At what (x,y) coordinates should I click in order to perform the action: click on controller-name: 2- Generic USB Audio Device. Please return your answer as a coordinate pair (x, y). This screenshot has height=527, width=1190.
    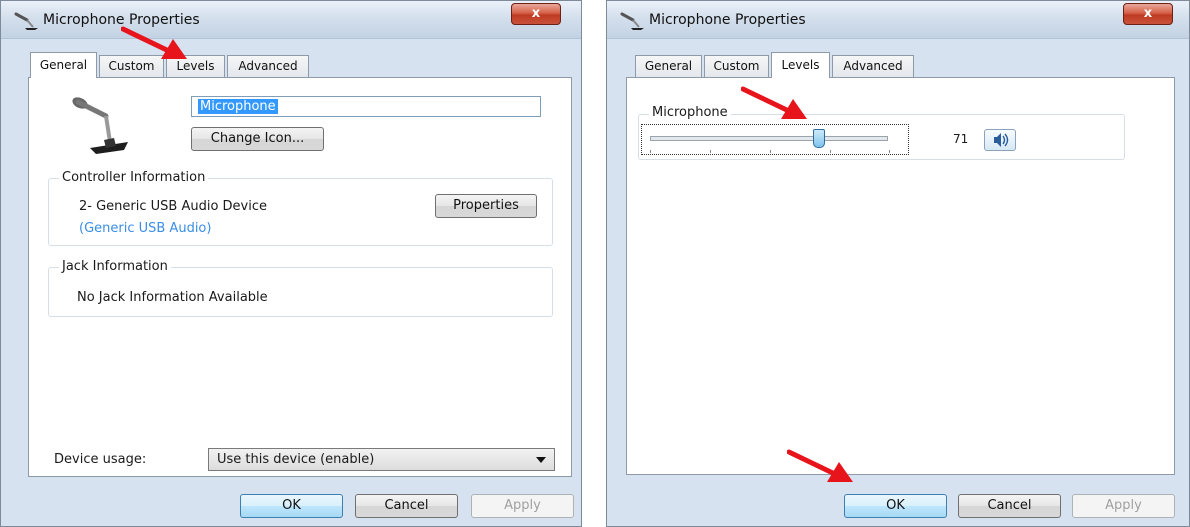
    Looking at the image, I should click on (173, 206).